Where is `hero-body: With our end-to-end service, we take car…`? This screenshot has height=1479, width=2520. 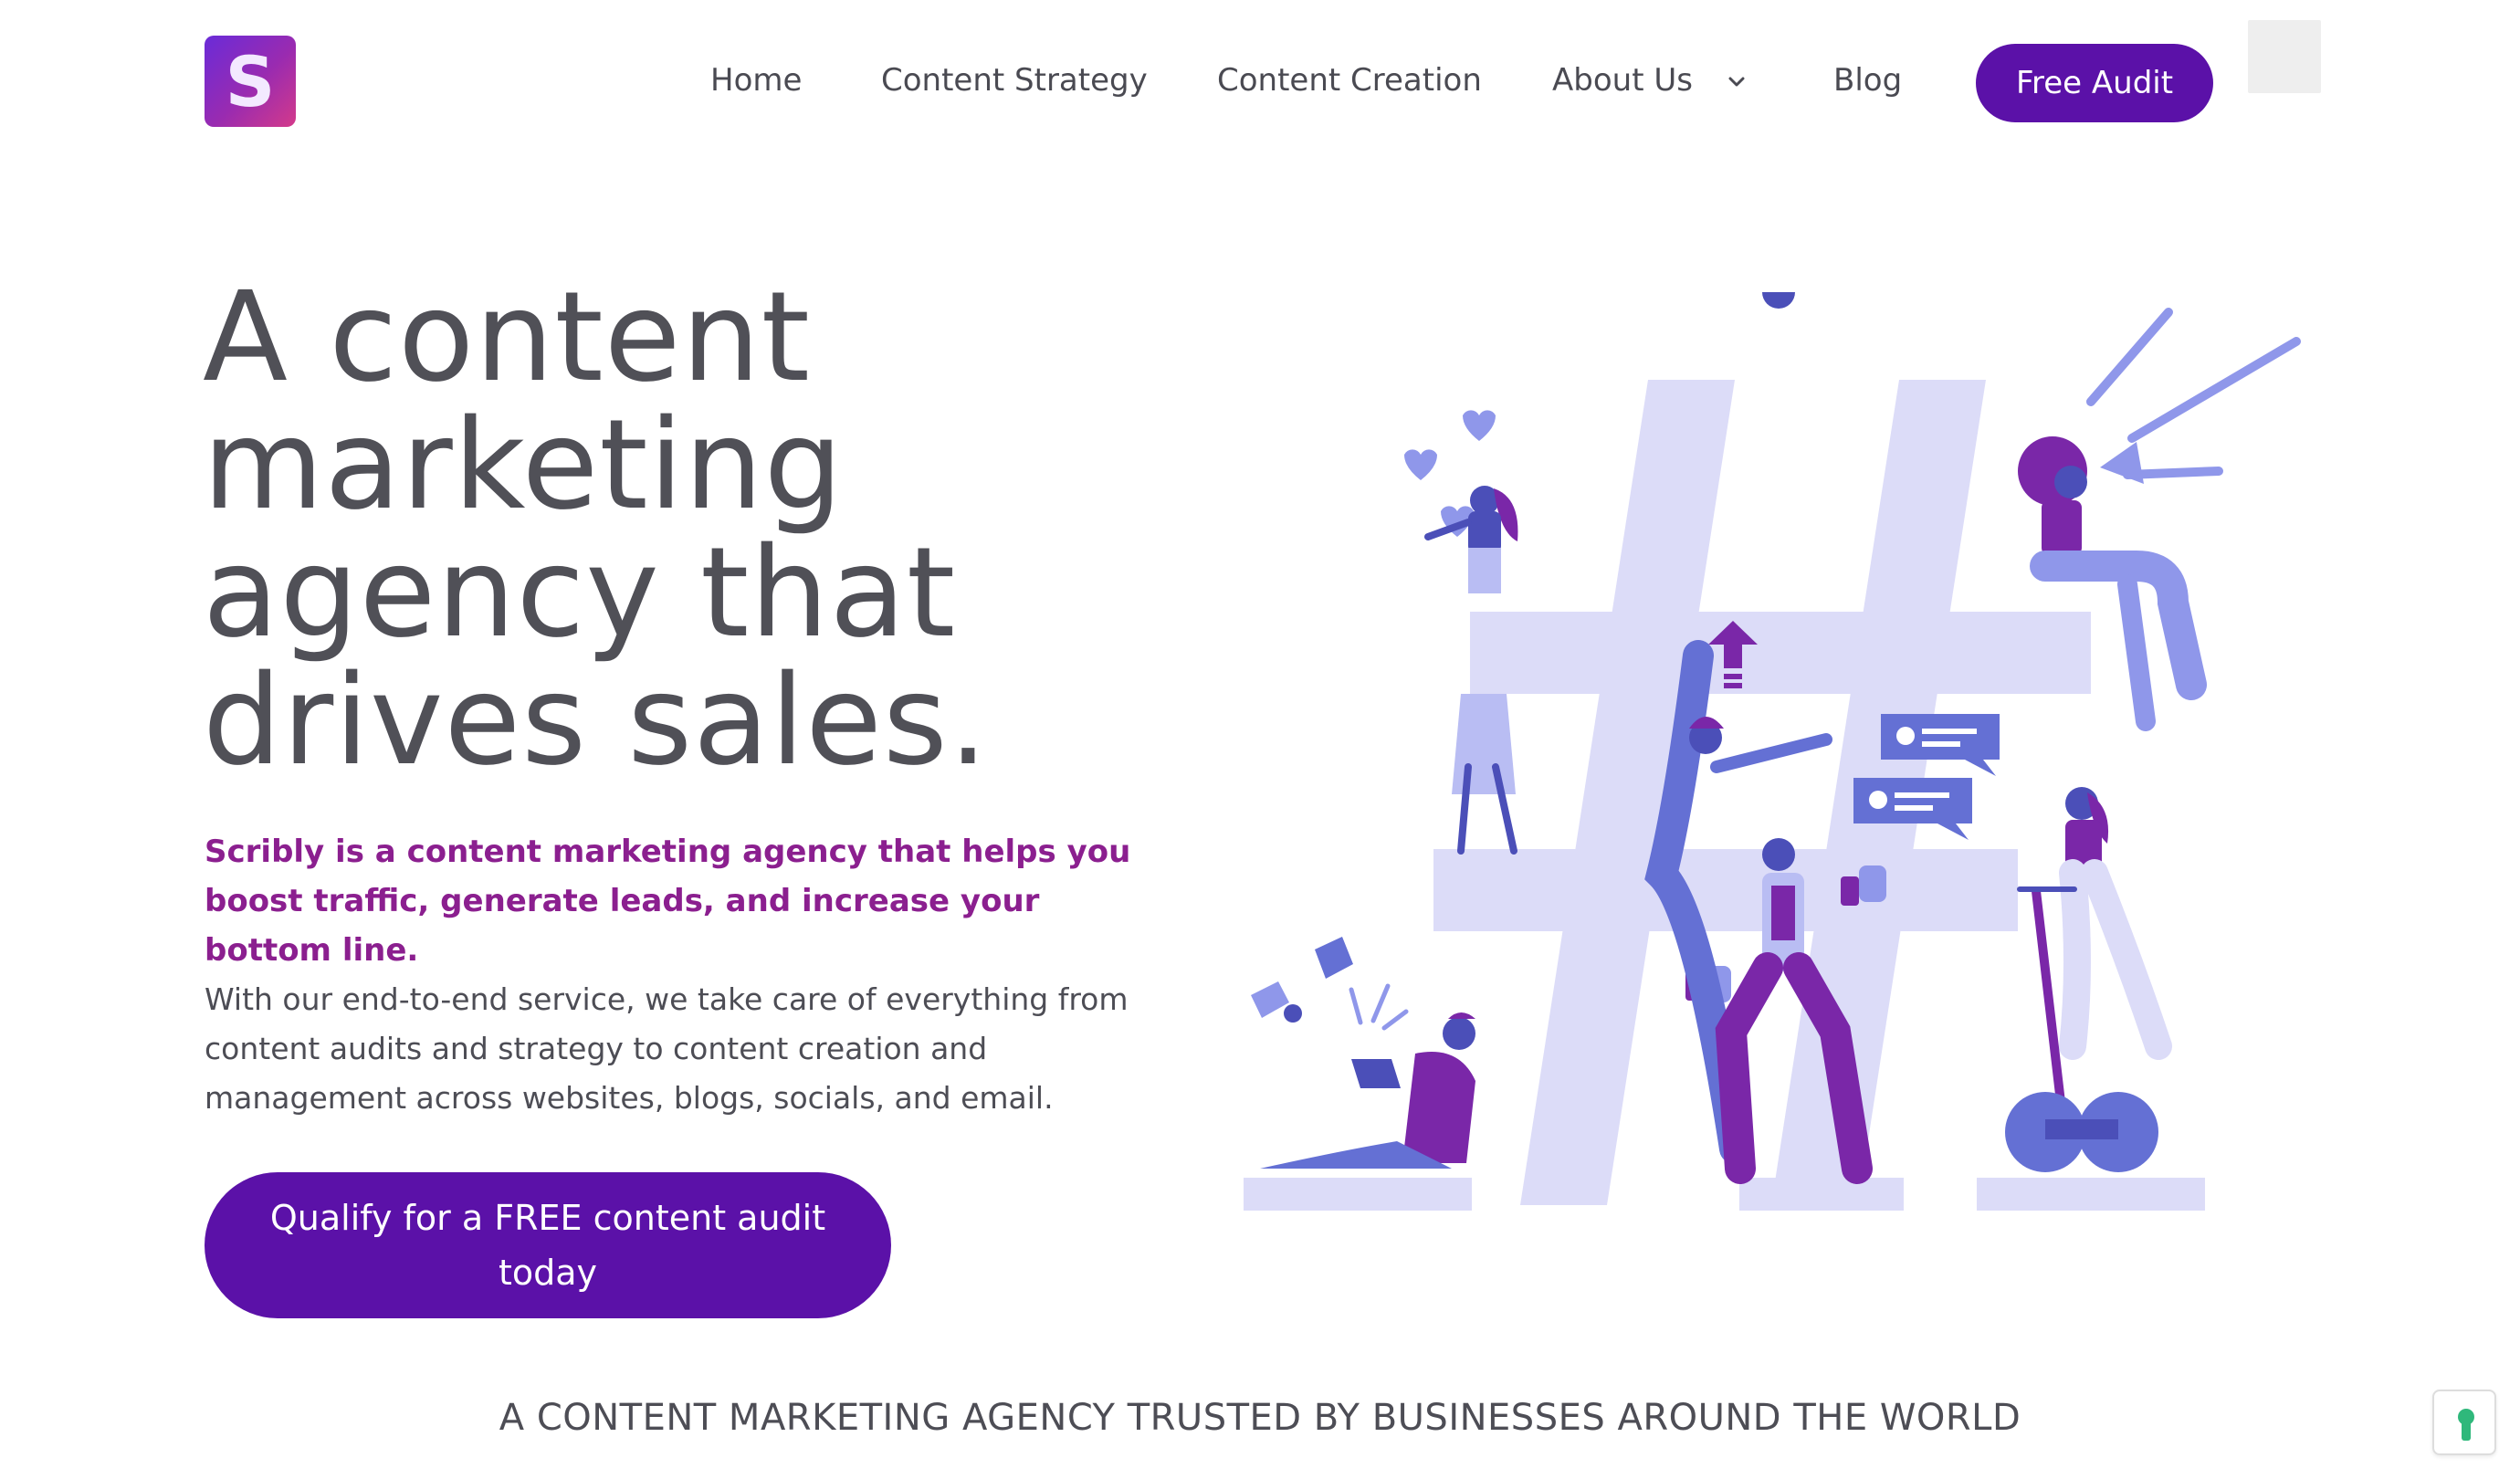 hero-body: With our end-to-end service, we take car… is located at coordinates (667, 1048).